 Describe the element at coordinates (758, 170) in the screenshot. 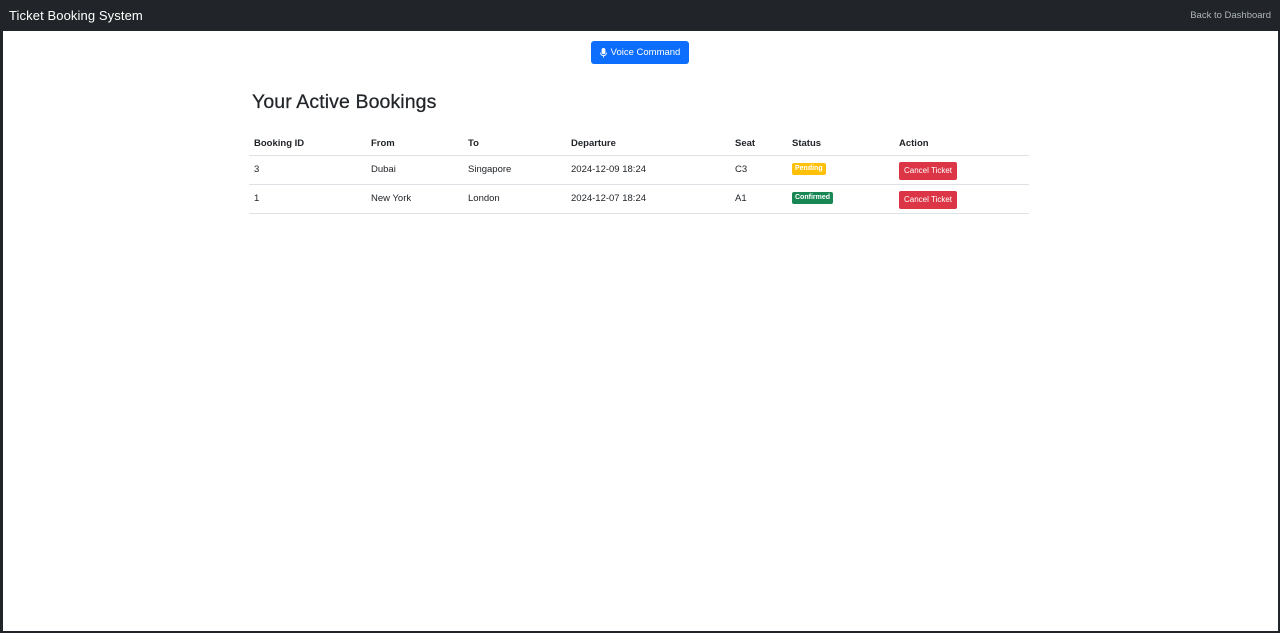

I see `seat-cell: C3` at that location.